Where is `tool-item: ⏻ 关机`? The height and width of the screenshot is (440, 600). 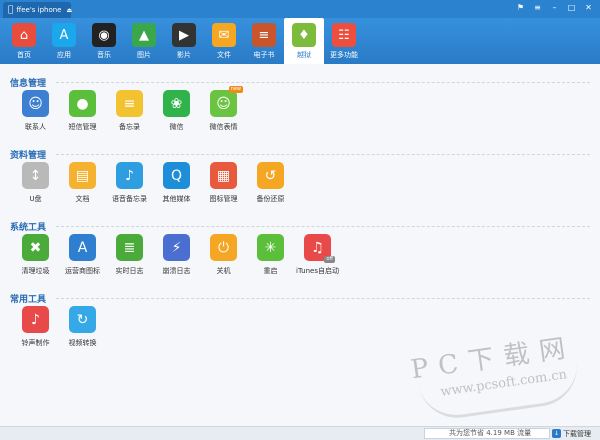
tool-item: ⏻ 关机 is located at coordinates (223, 255).